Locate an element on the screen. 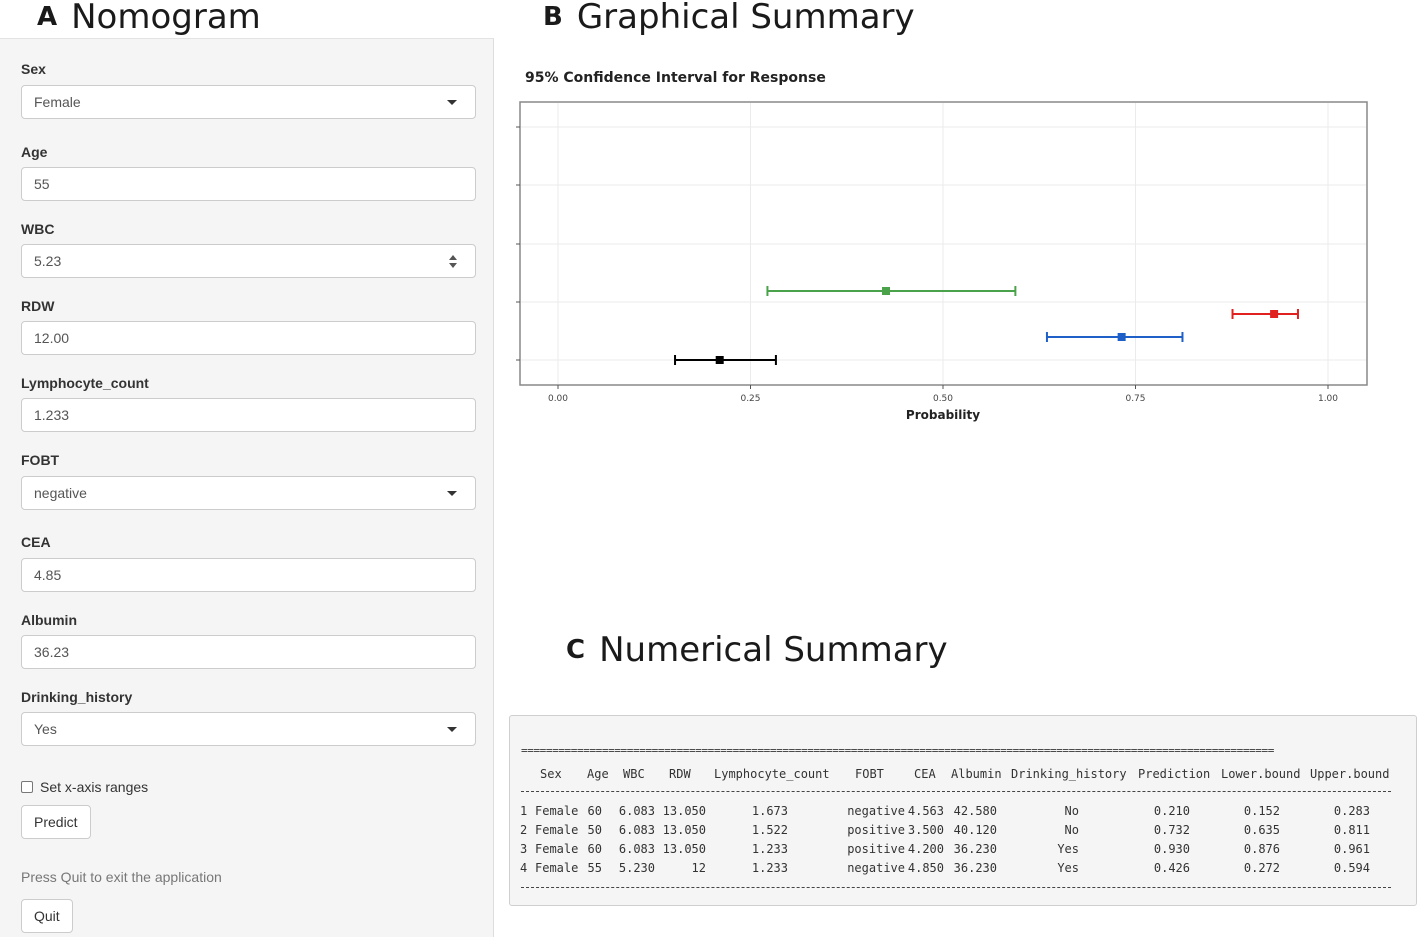  fobt-label: FOBT is located at coordinates (40, 460).